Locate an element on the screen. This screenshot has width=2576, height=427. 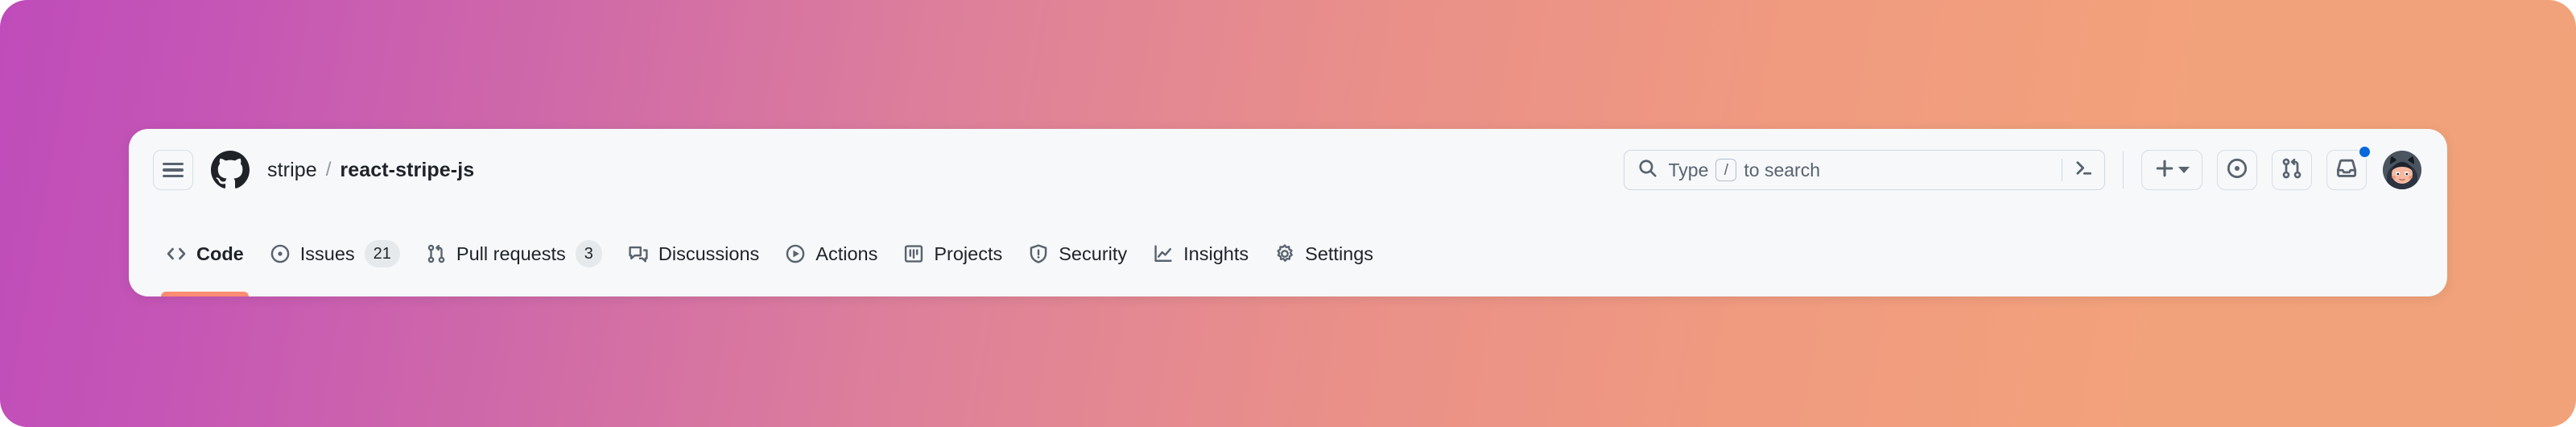
issues-button is located at coordinates (2237, 170).